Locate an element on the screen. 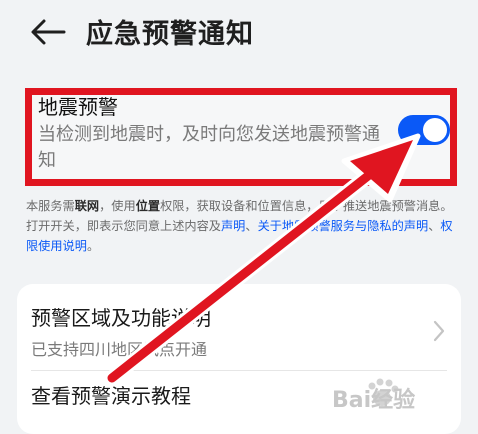 The height and width of the screenshot is (434, 478). notice-bold: 联网 is located at coordinates (87, 206).